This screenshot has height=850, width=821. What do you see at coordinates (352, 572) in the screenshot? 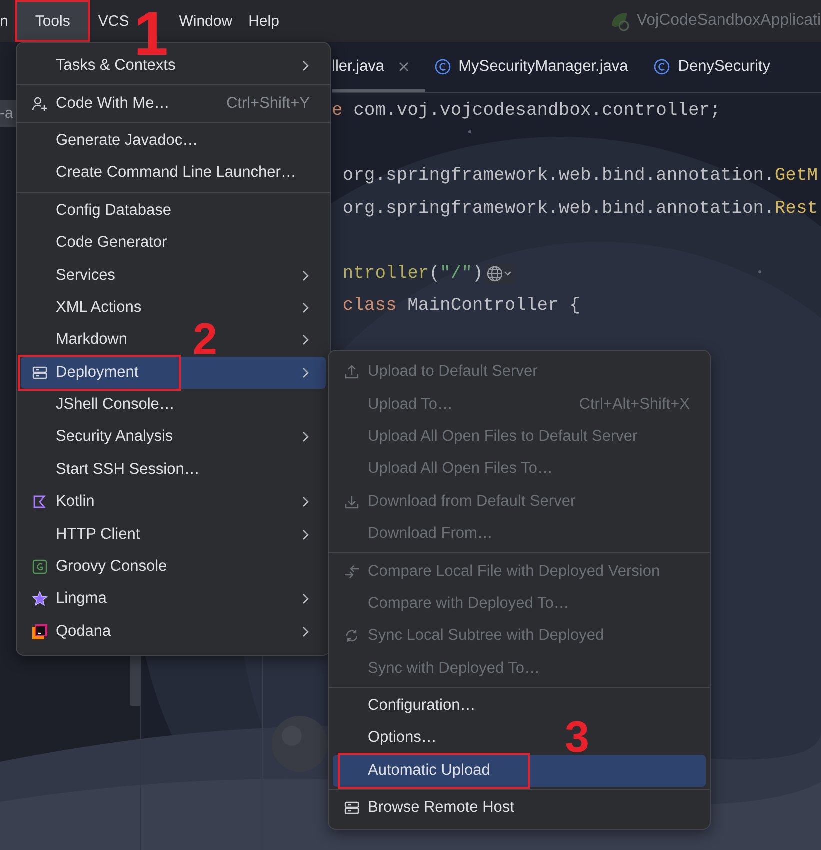
I see `compare-arrows-icon` at bounding box center [352, 572].